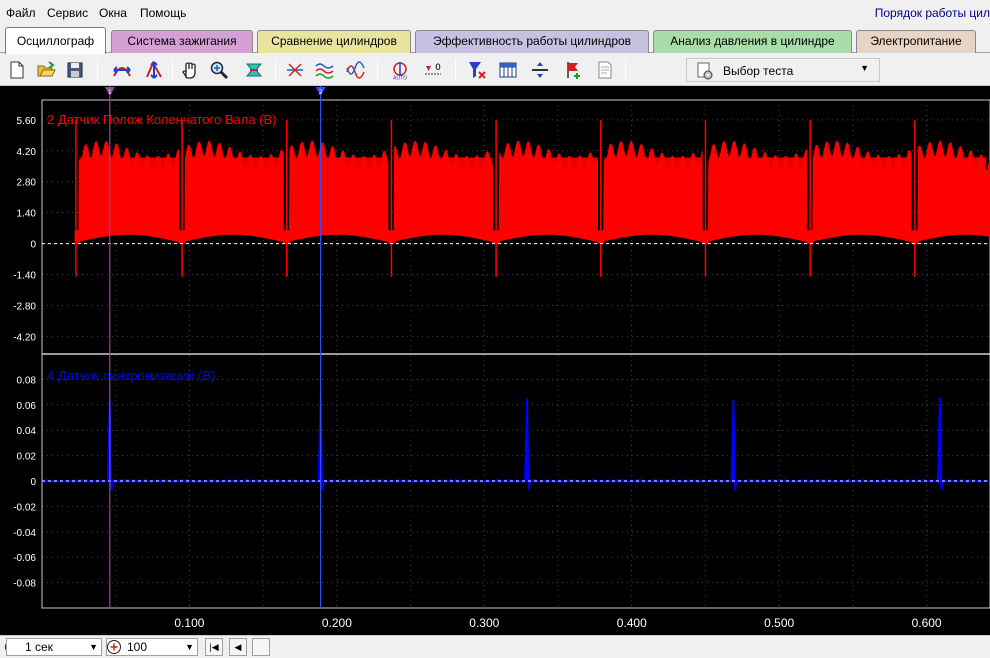 This screenshot has width=990, height=658. Describe the element at coordinates (27, 121) in the screenshot. I see `ch1-y-tick-label: 5.60` at that location.